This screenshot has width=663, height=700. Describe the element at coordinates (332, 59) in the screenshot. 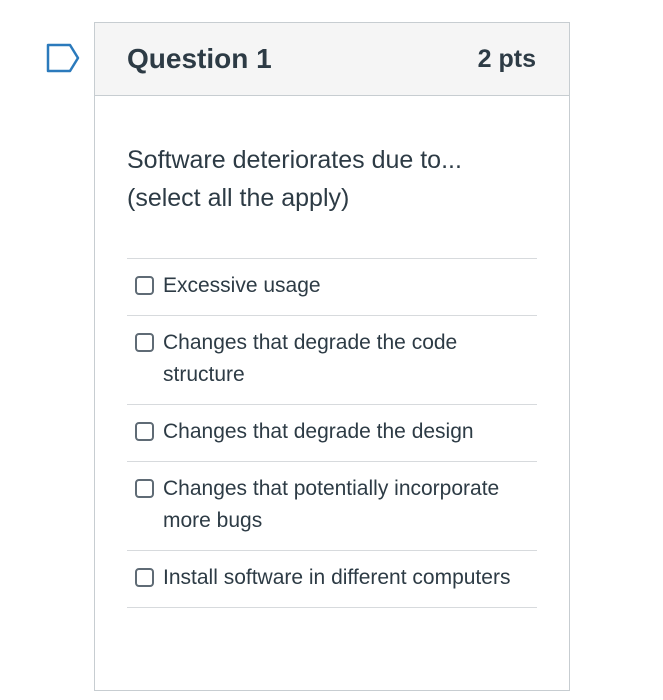

I see `question-header: Question 1 2 pts` at that location.